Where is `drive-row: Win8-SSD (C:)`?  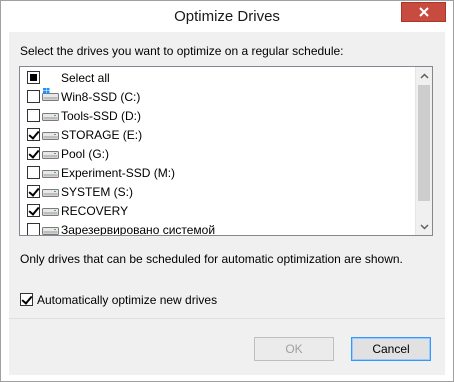 drive-row: Win8-SSD (C:) is located at coordinates (217, 96).